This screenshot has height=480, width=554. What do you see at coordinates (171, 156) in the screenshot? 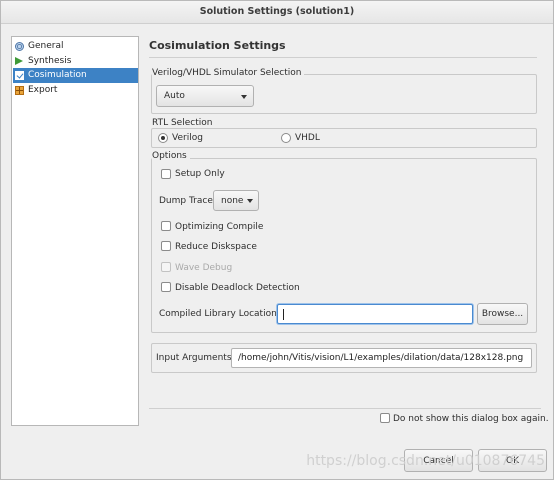
I see `options-group-label: Options` at bounding box center [171, 156].